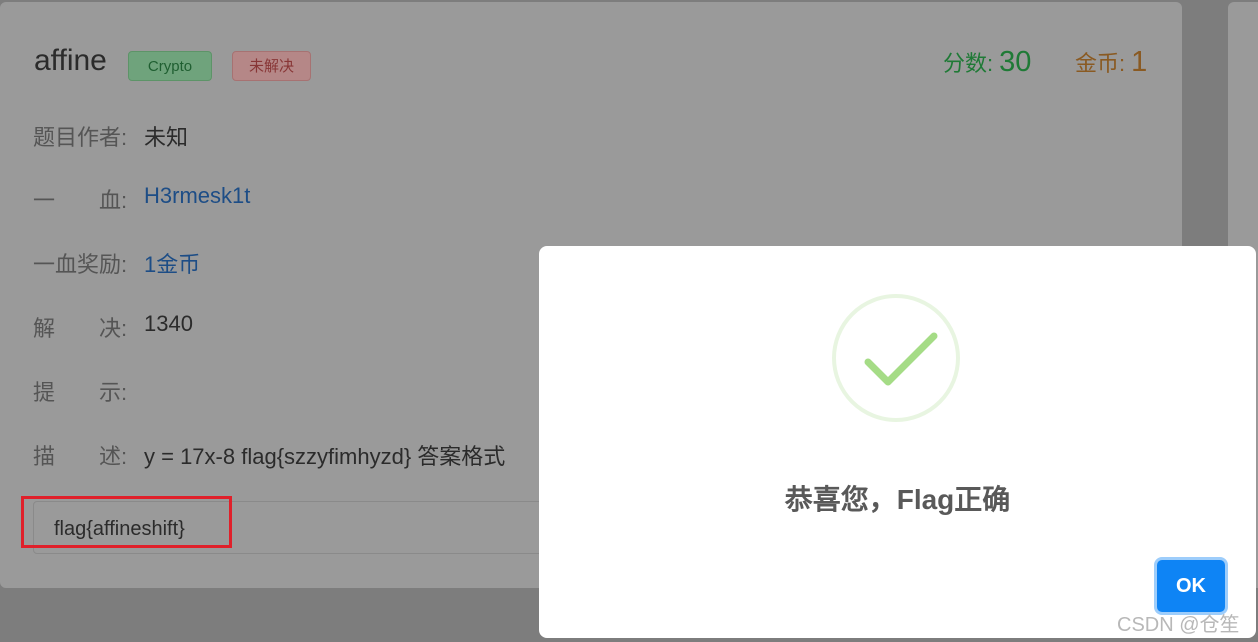  What do you see at coordinates (80, 264) in the screenshot?
I see `detail-label: 一血奖励:` at bounding box center [80, 264].